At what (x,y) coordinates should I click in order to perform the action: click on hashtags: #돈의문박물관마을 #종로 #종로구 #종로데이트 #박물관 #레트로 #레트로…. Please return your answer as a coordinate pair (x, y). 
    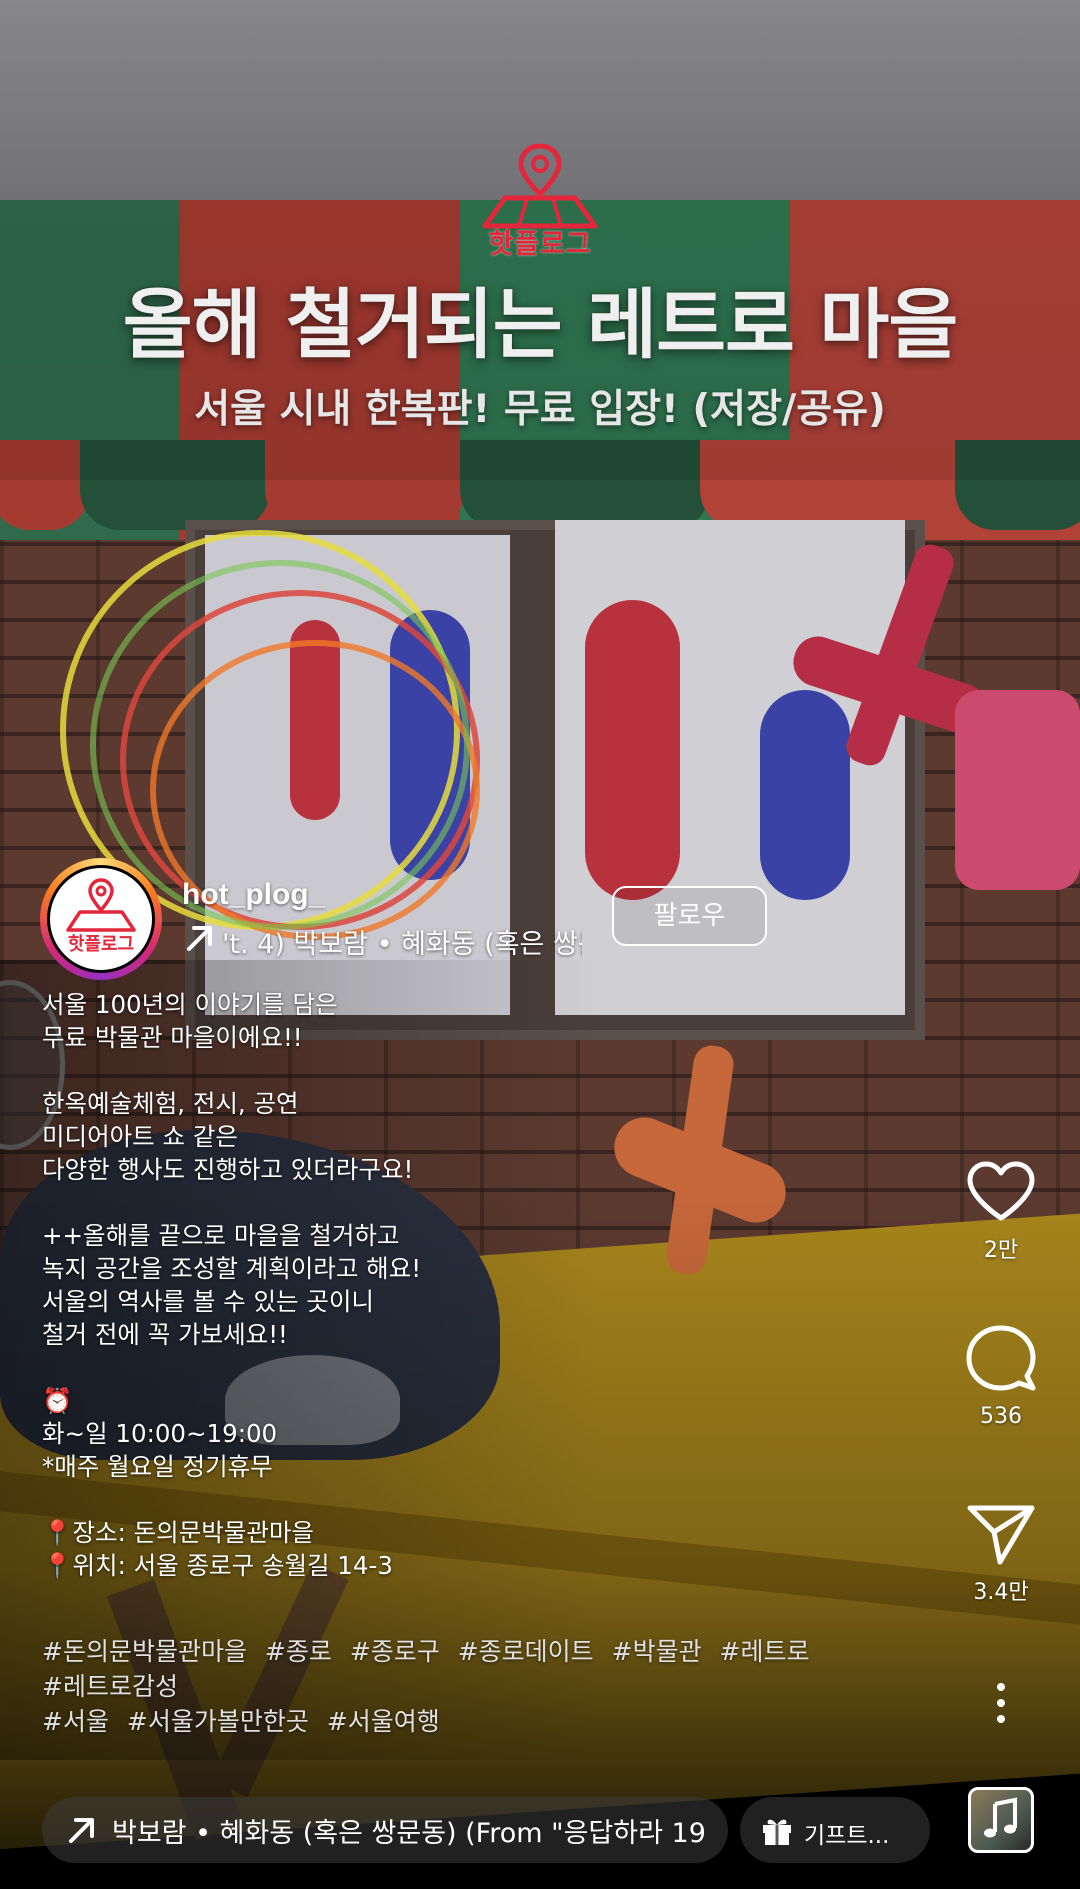
    Looking at the image, I should click on (492, 1686).